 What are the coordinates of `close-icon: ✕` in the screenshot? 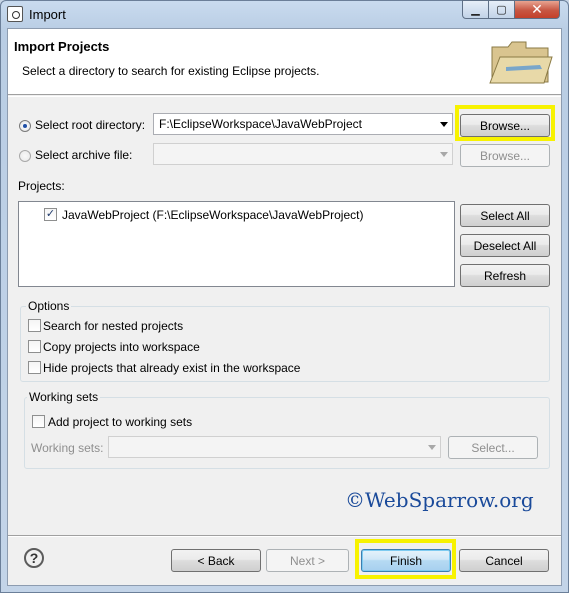 It's located at (537, 9).